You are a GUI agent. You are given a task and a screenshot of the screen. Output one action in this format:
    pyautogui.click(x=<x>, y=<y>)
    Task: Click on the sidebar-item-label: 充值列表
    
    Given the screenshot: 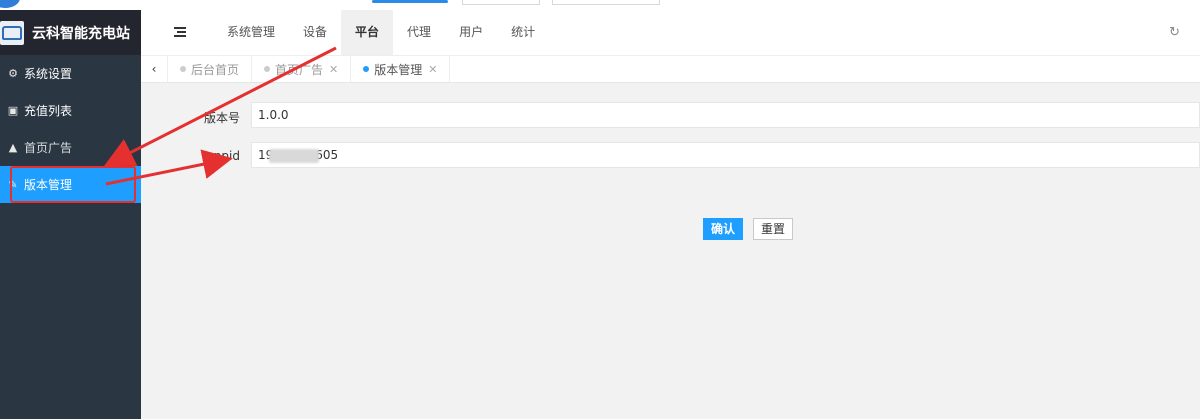 What is the action you would take?
    pyautogui.click(x=48, y=111)
    